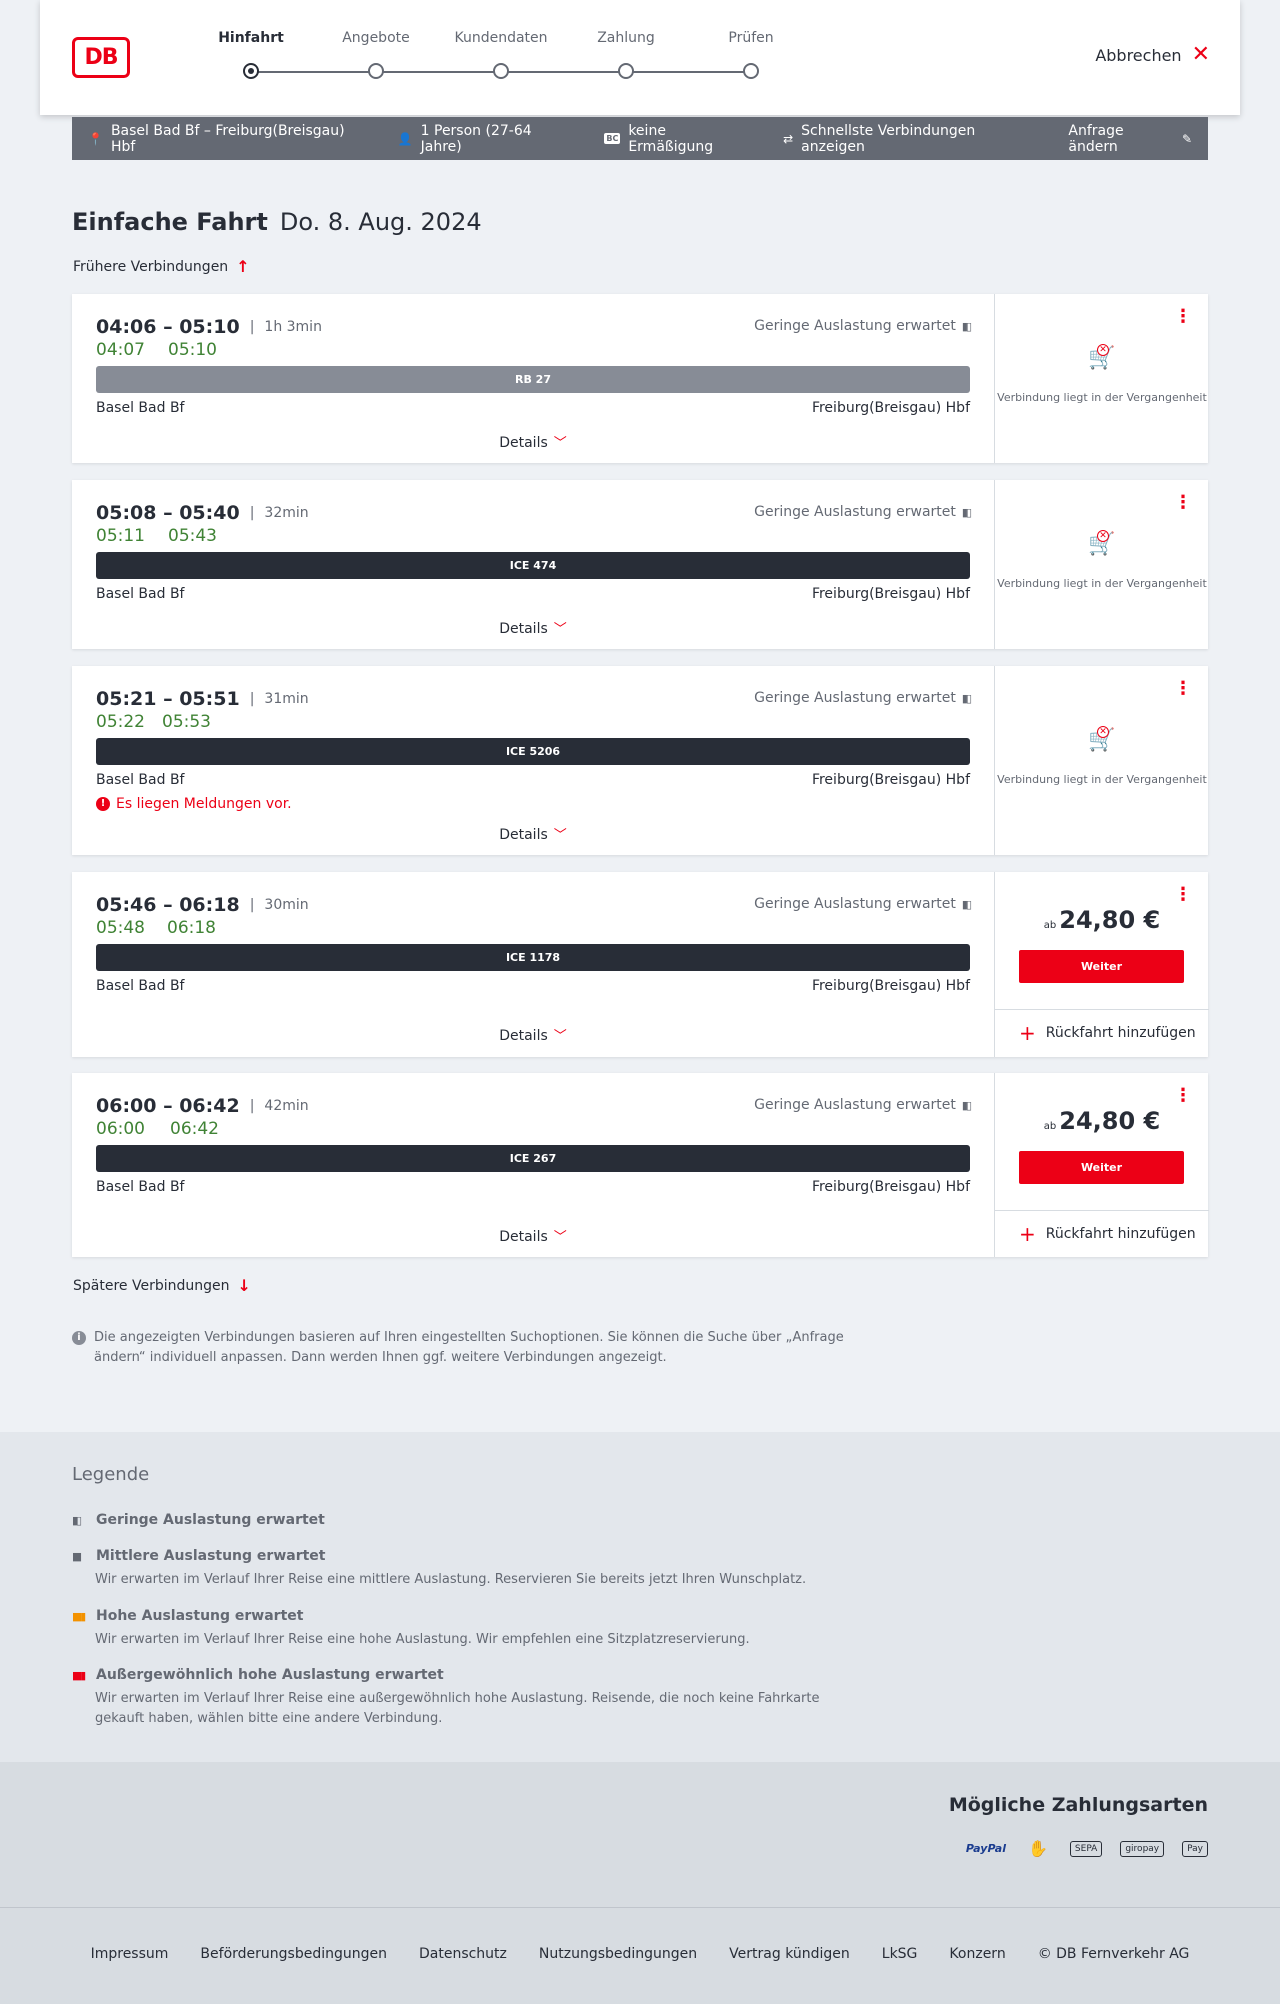 The width and height of the screenshot is (1280, 2004). Describe the element at coordinates (618, 1954) in the screenshot. I see `footer-link-nutzungsbedingungen: Nutzungsbedingungen` at that location.